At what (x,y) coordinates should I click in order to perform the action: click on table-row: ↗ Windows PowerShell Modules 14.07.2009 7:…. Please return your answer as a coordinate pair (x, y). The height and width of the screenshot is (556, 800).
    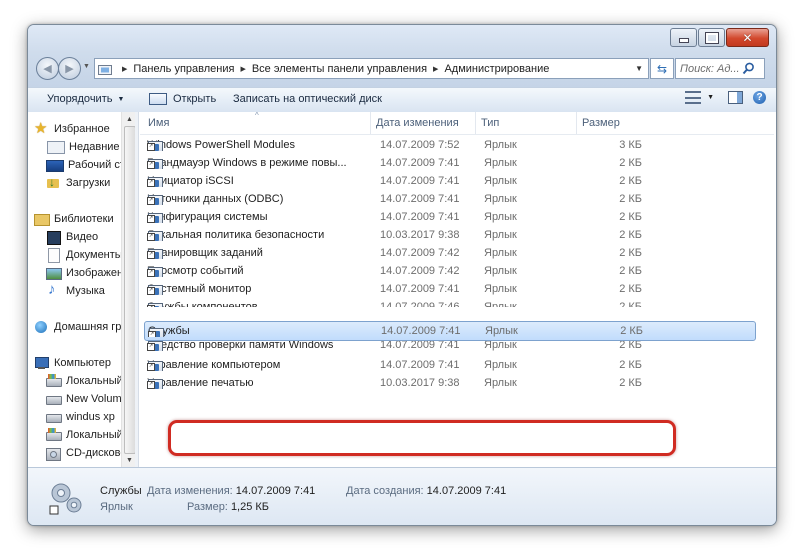
    Looking at the image, I should click on (450, 146).